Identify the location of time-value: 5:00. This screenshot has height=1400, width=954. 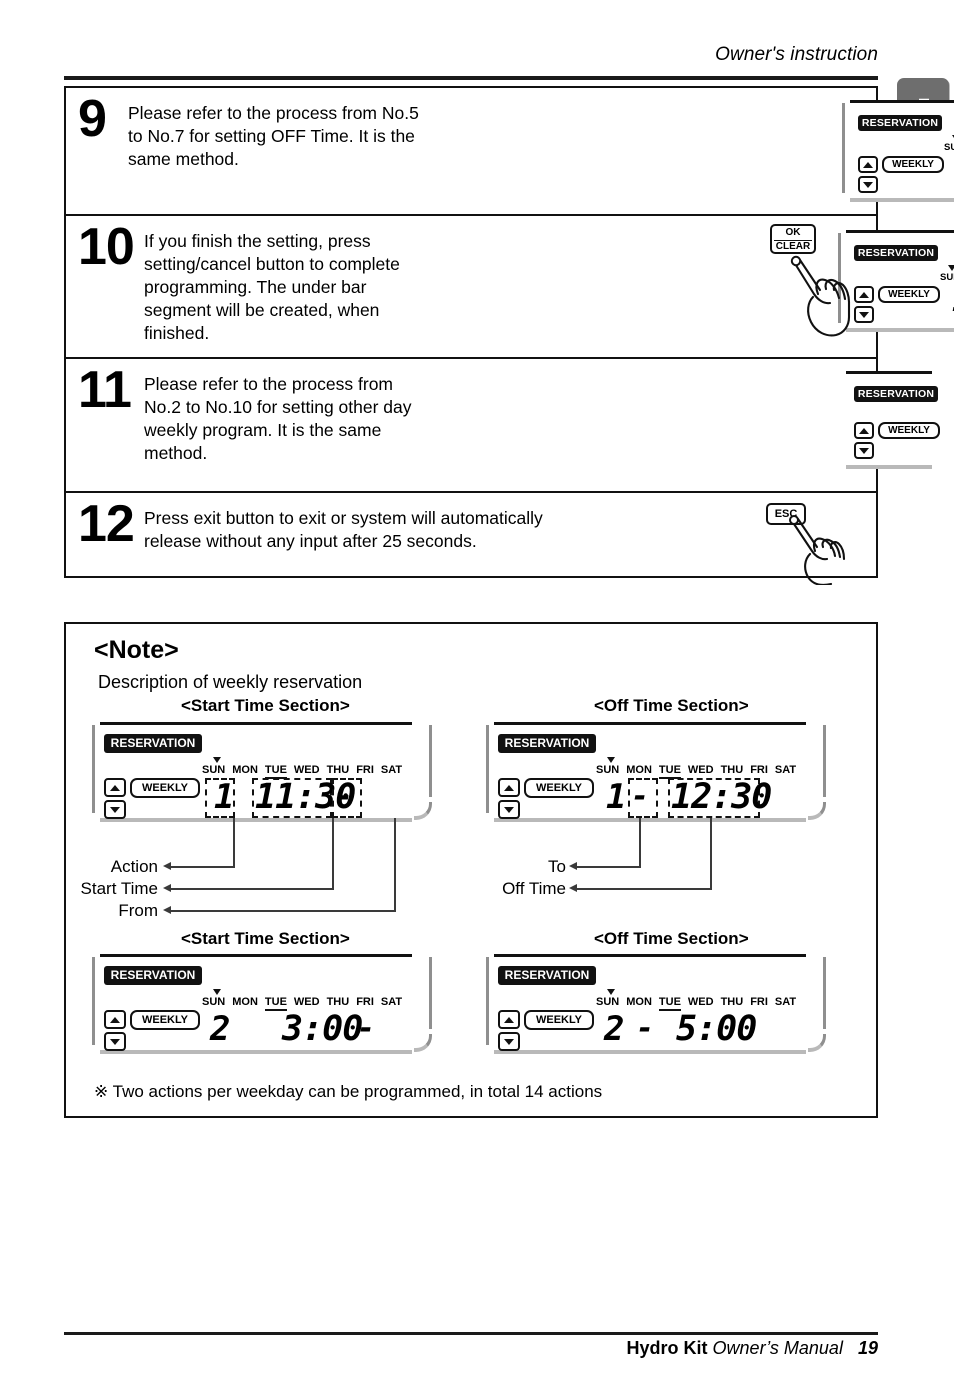
(716, 1029).